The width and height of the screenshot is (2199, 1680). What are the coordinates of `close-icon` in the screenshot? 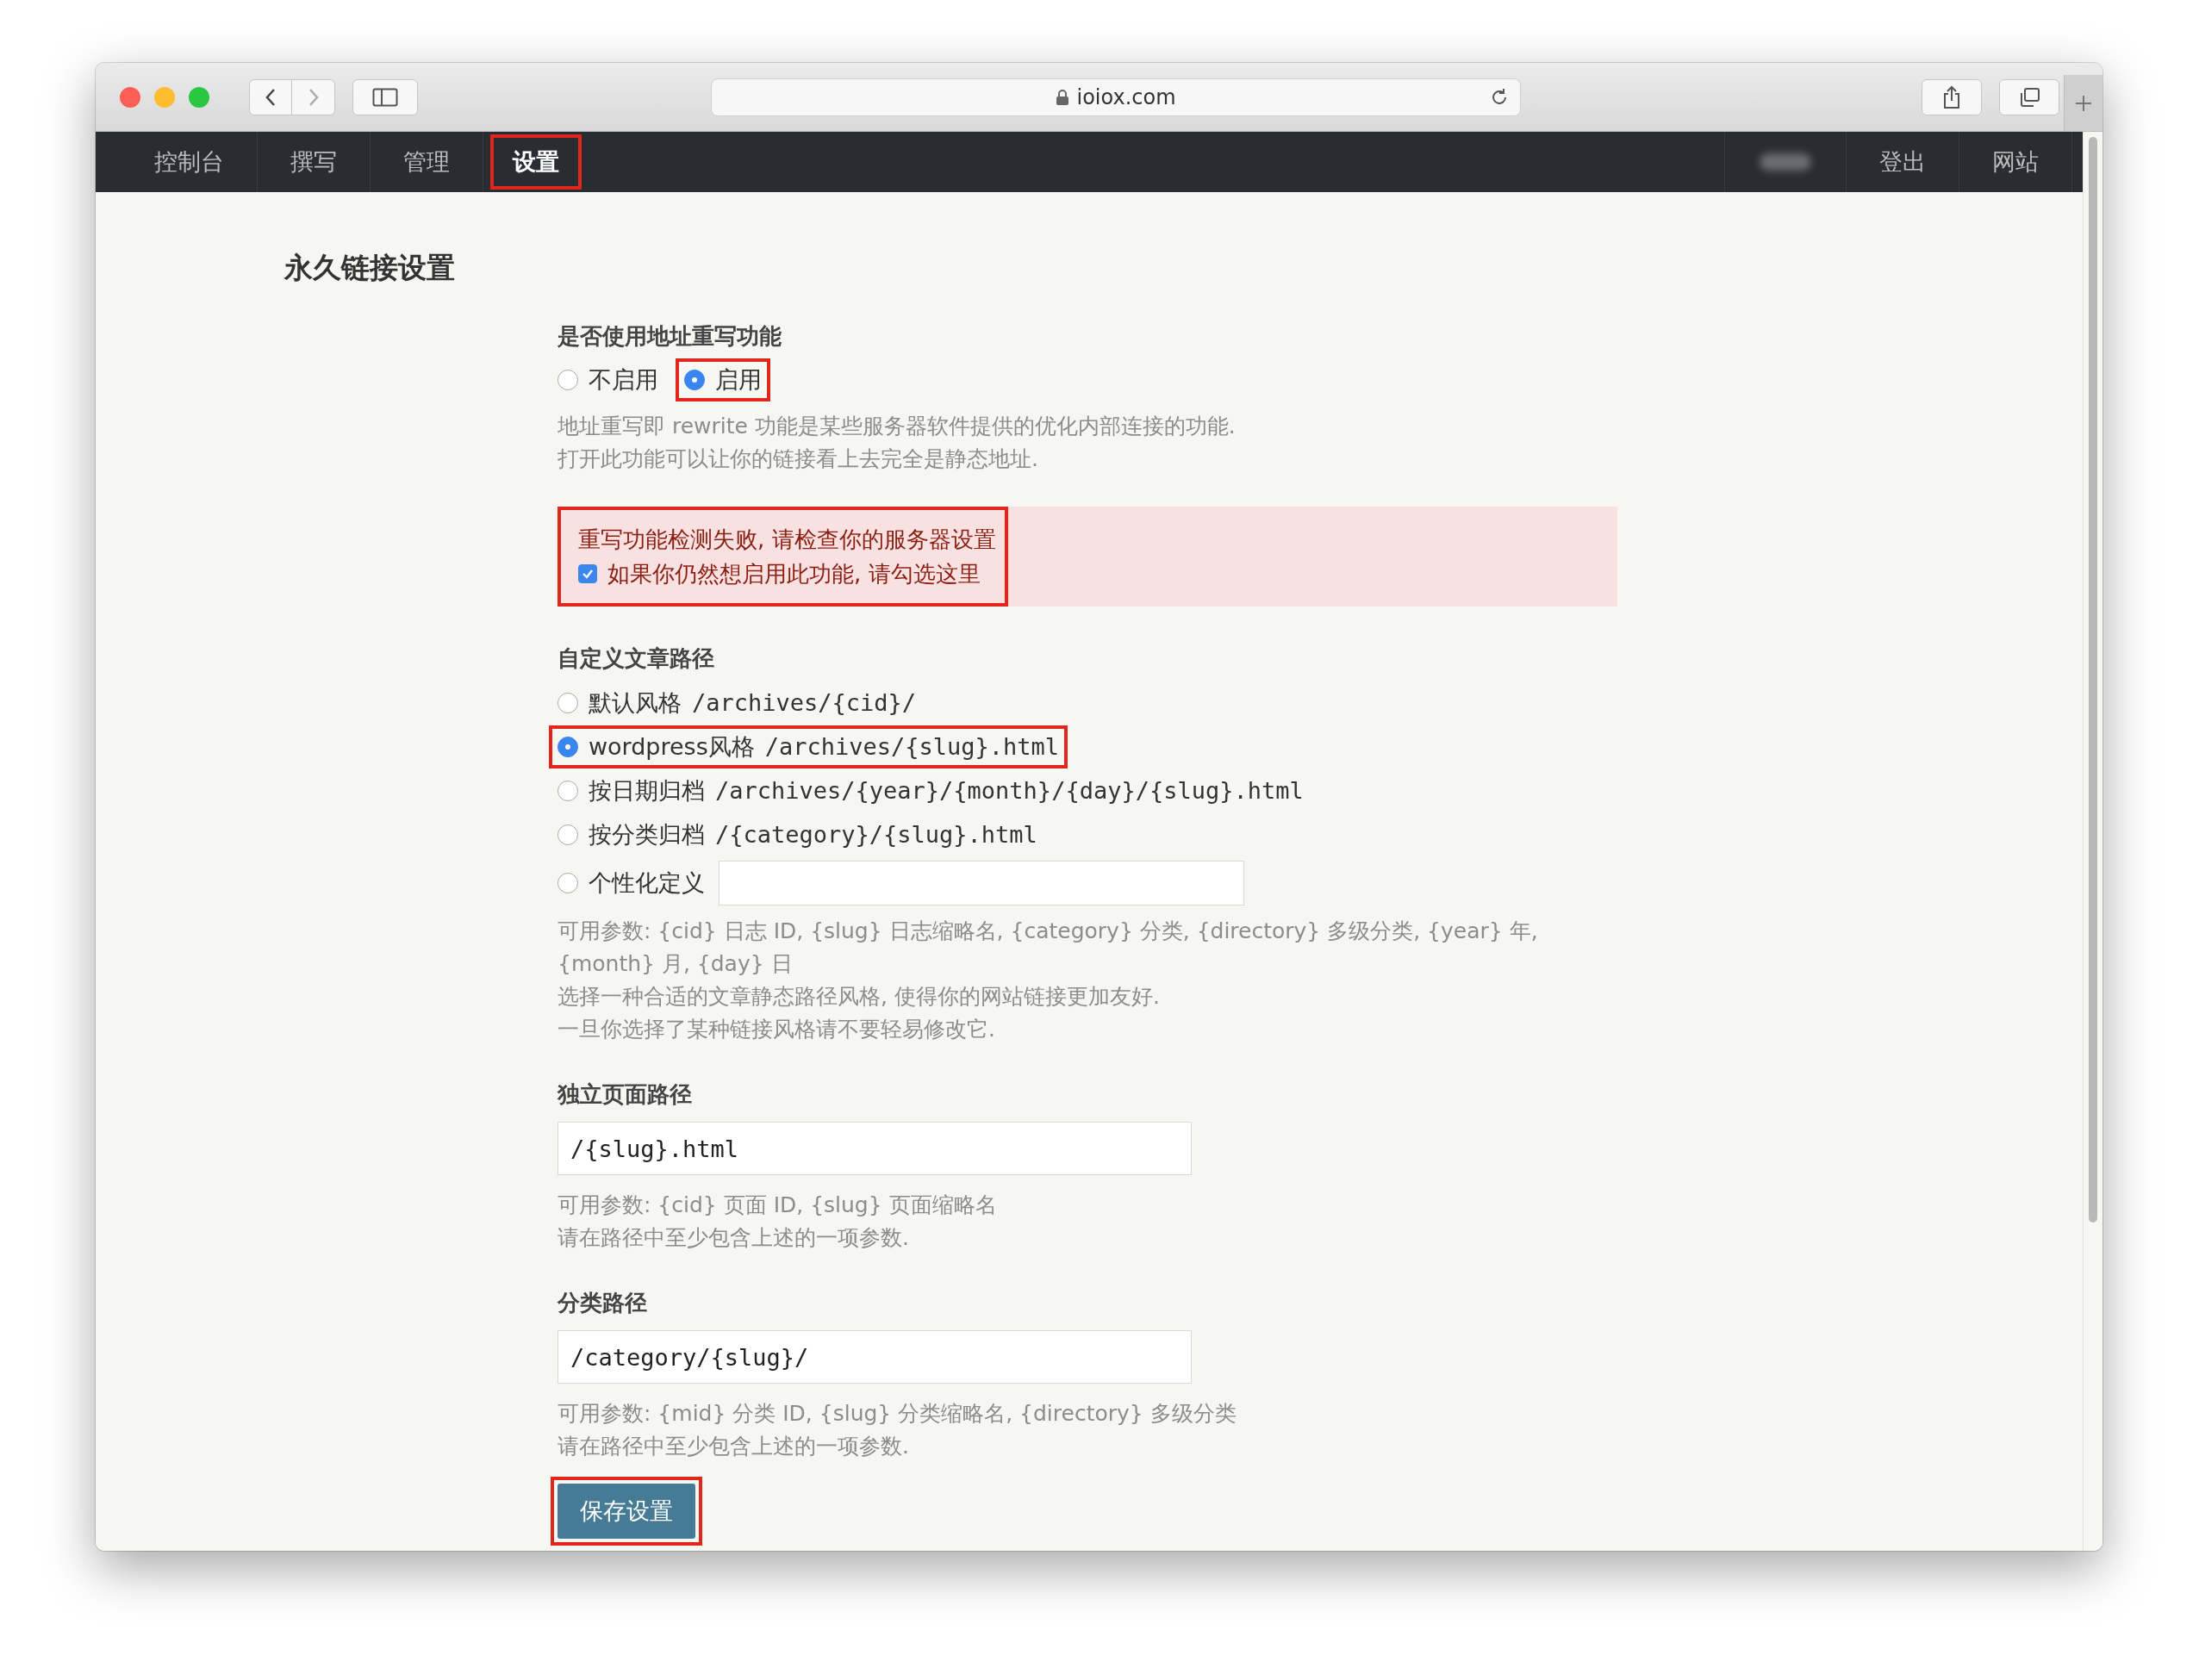 It's located at (130, 97).